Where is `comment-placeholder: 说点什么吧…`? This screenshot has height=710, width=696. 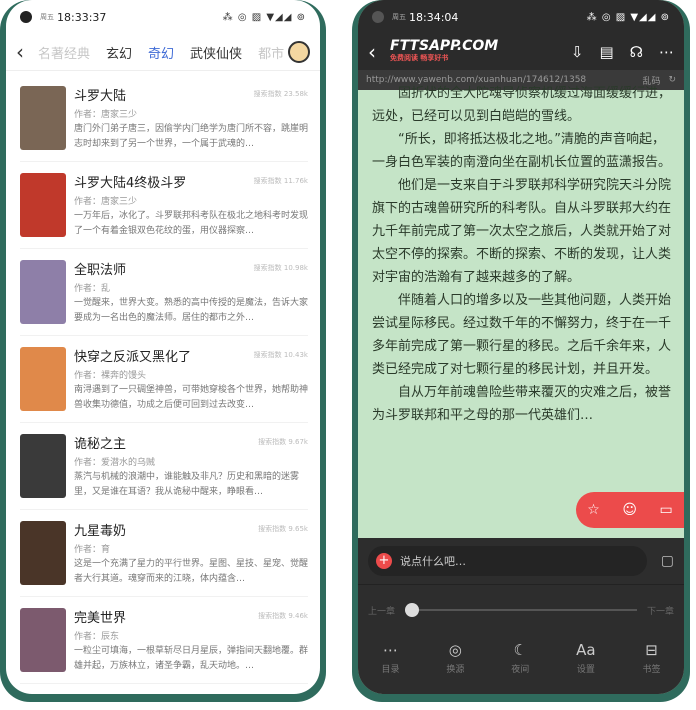
comment-placeholder: 说点什么吧… is located at coordinates (433, 561).